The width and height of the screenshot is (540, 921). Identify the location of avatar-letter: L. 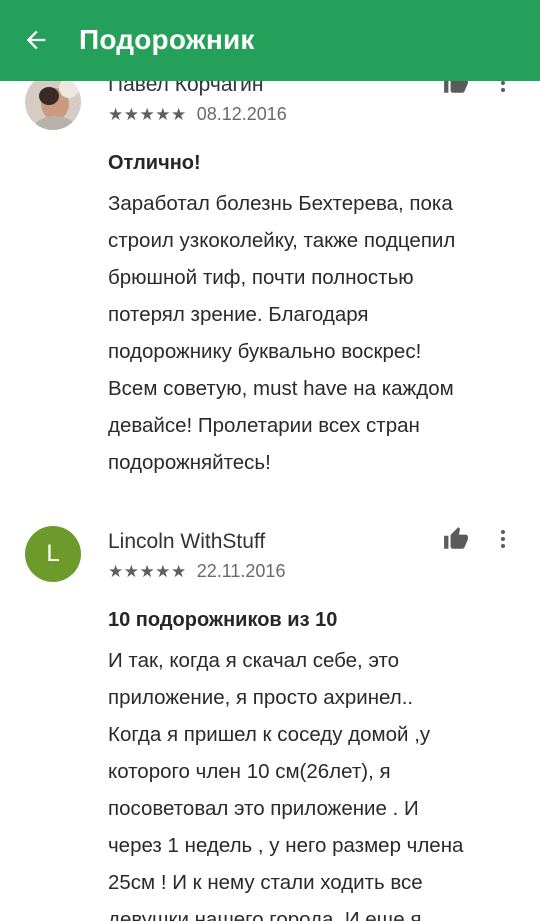
(53, 553).